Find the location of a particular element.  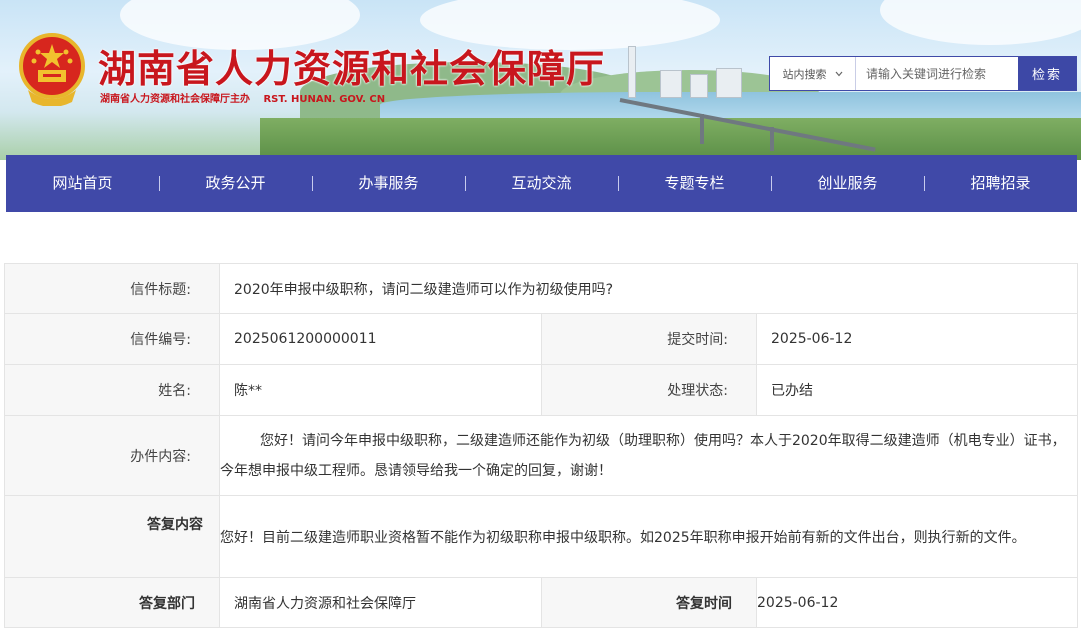

reply-time: 2025-06-12 is located at coordinates (917, 602).